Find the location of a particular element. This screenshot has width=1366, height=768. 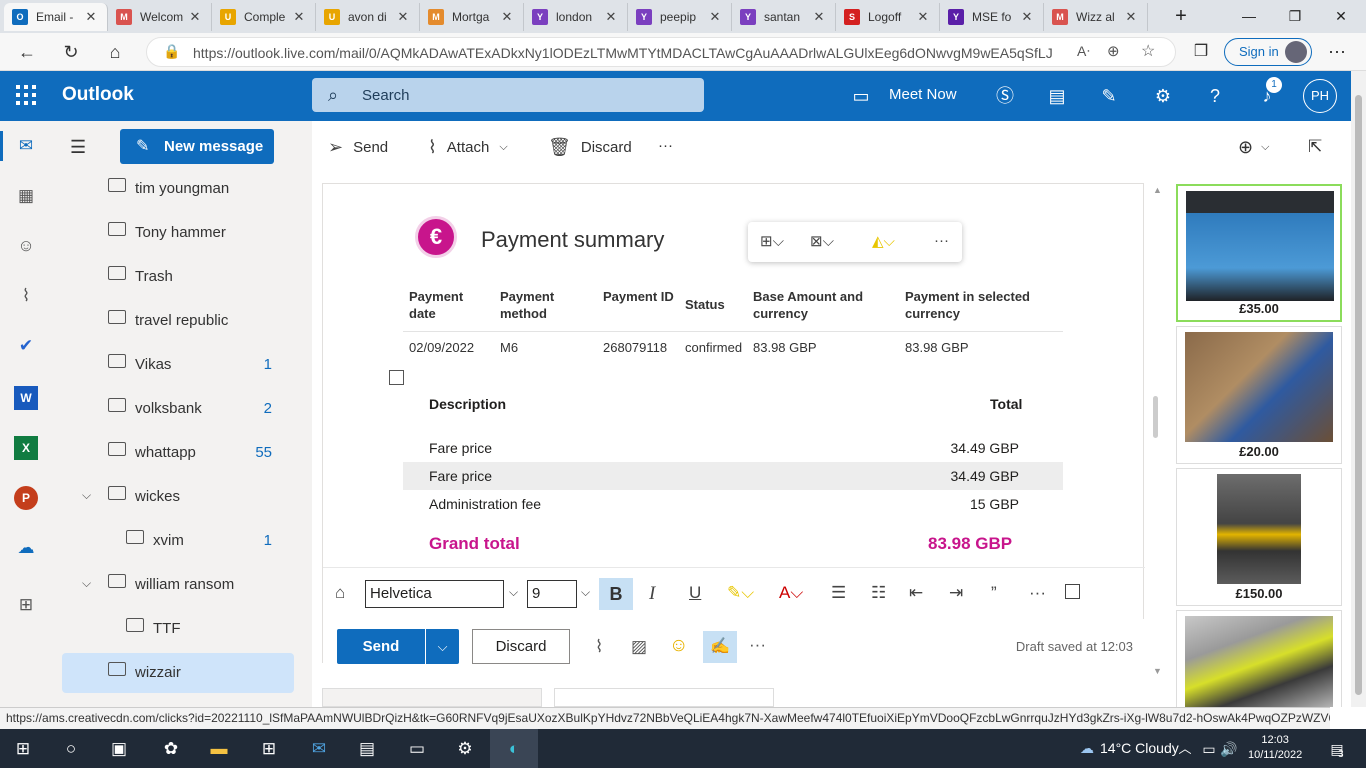

browser-tab: Ypeepip ✕ is located at coordinates (680, 17).